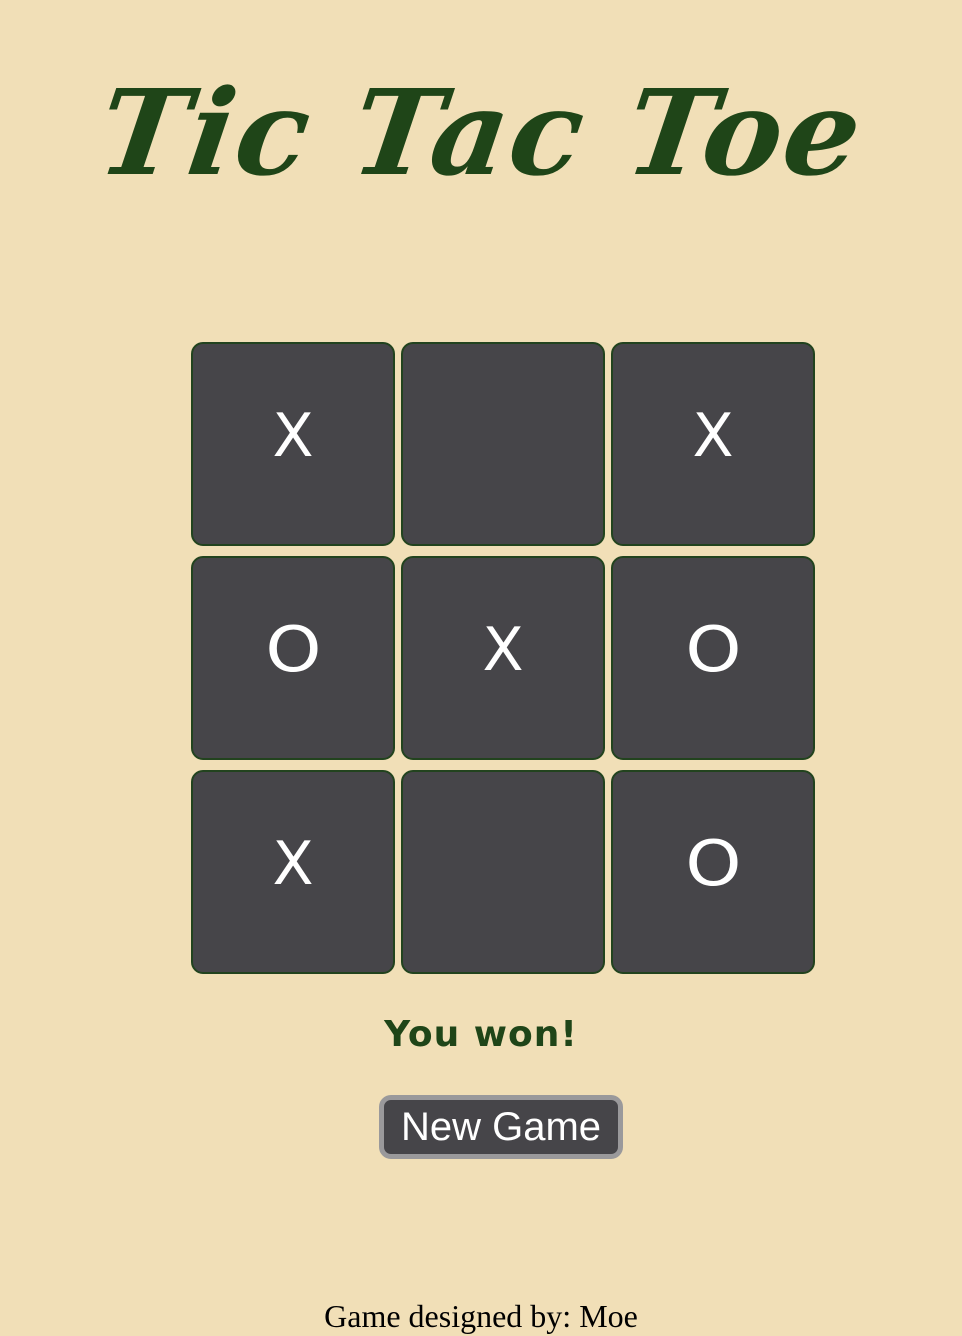 The height and width of the screenshot is (1336, 962). Describe the element at coordinates (501, 1127) in the screenshot. I see `new-game-button: New Game` at that location.